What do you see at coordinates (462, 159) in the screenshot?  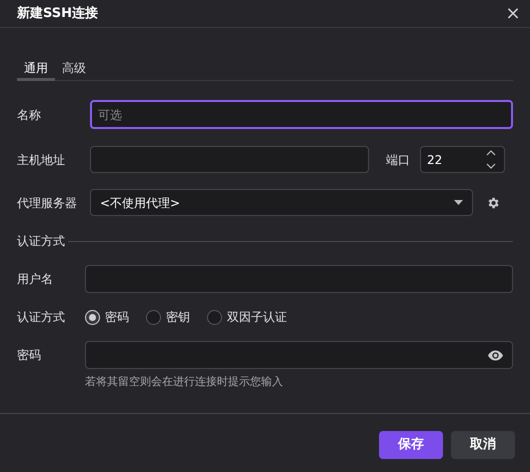 I see `port-spinbox: 22` at bounding box center [462, 159].